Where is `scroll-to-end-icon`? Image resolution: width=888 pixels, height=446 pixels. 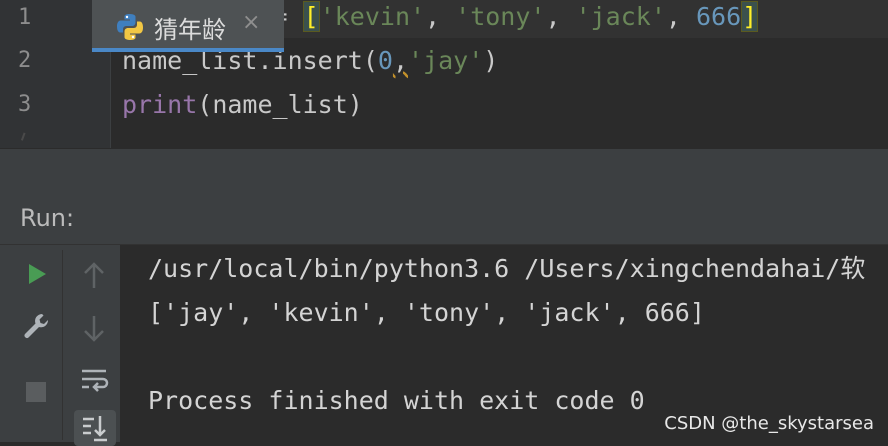
scroll-to-end-icon is located at coordinates (95, 429).